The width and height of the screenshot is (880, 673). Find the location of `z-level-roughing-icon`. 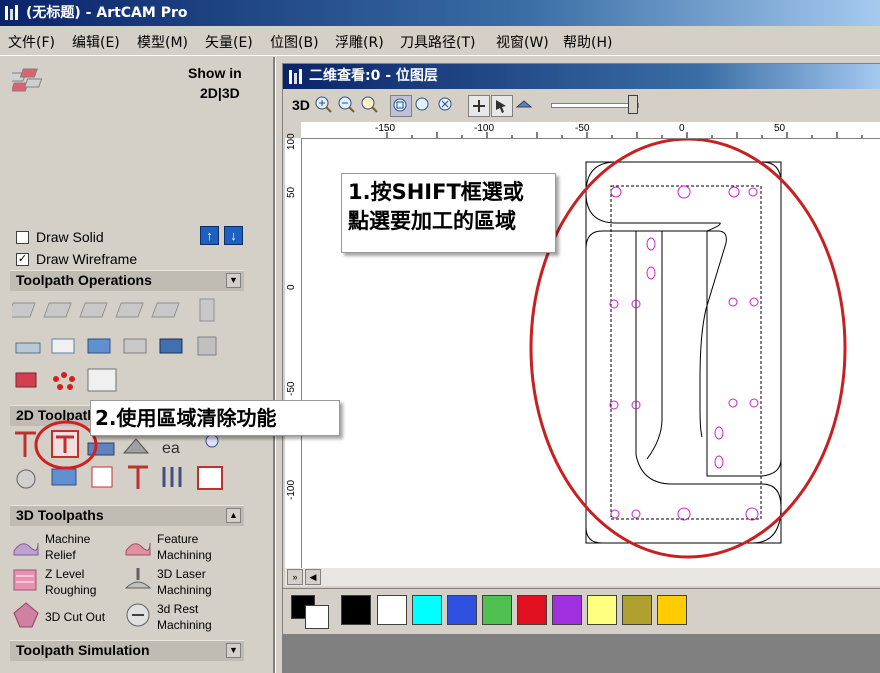

z-level-roughing-icon is located at coordinates (25, 580).